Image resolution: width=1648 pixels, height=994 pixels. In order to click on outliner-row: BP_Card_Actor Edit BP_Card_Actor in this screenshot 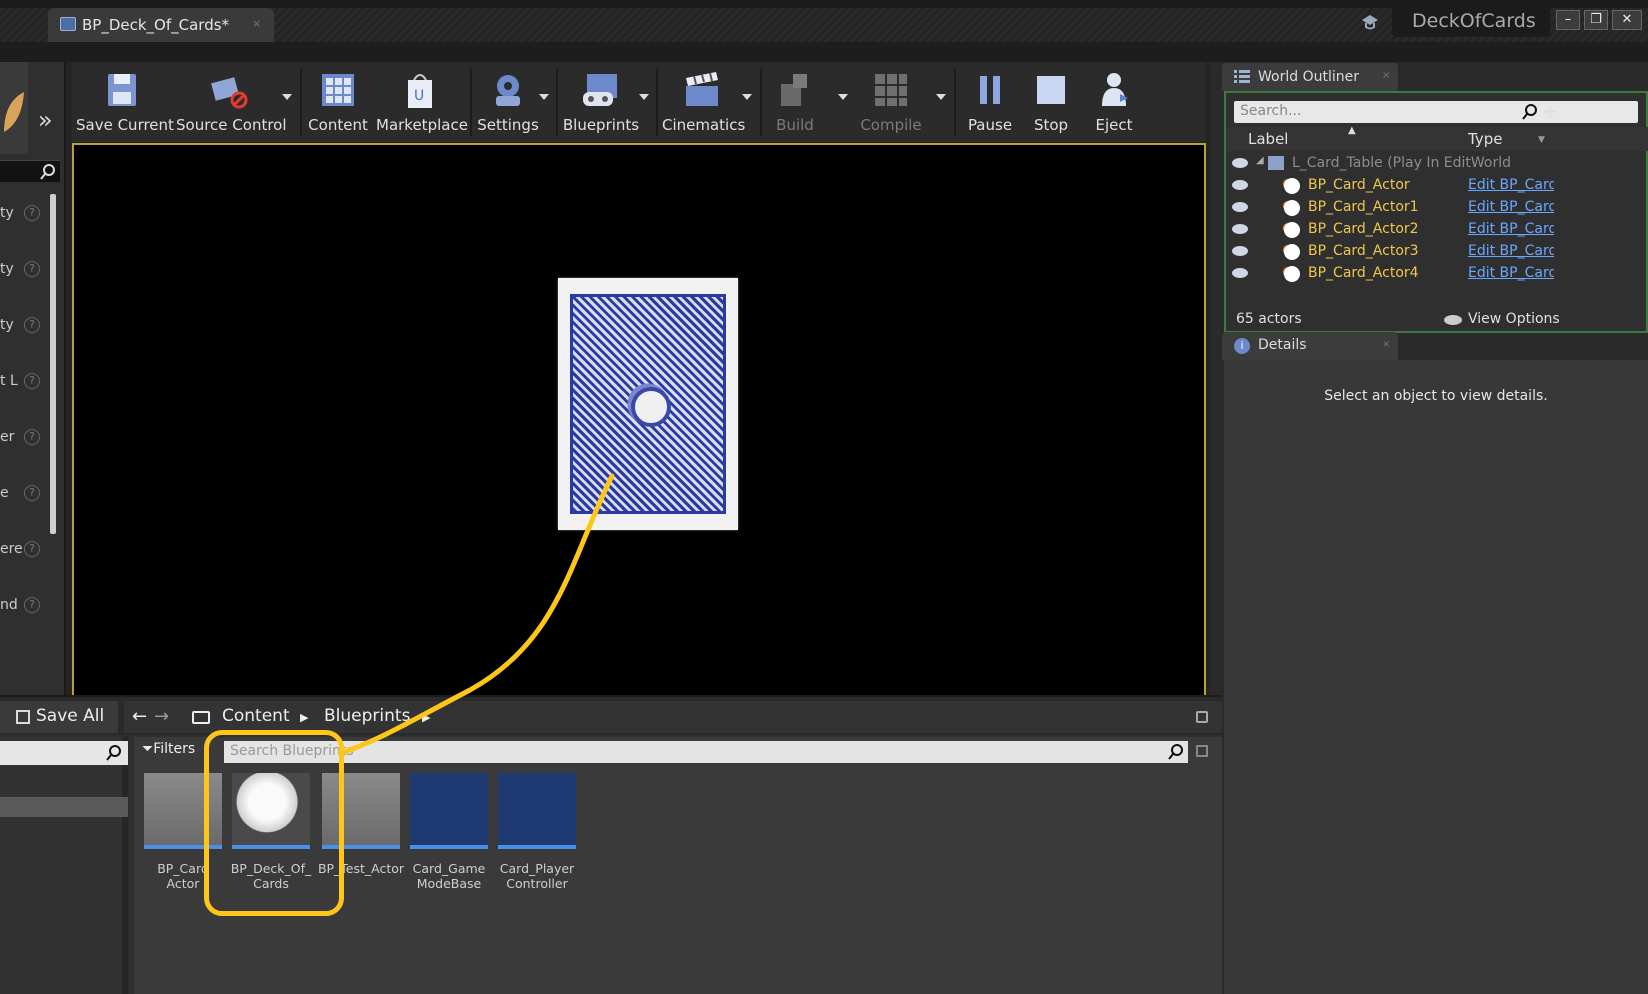, I will do `click(1437, 186)`.